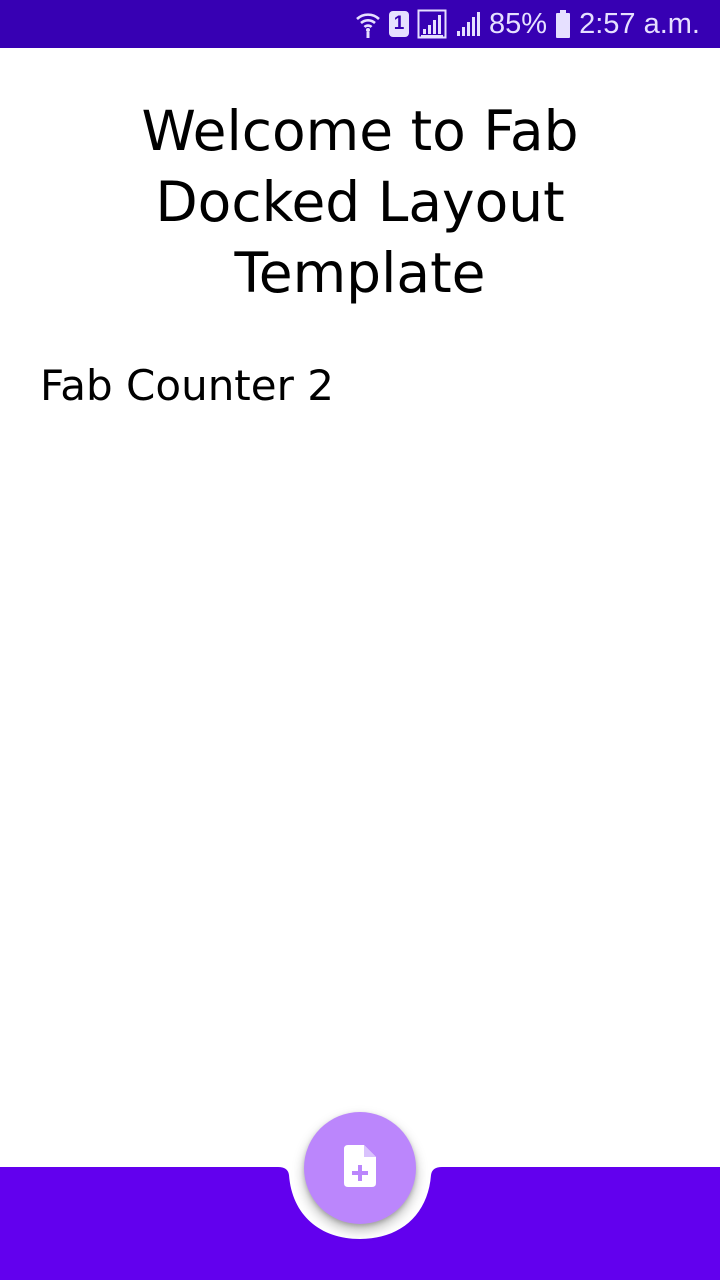  What do you see at coordinates (399, 24) in the screenshot?
I see `sim-icon: 1` at bounding box center [399, 24].